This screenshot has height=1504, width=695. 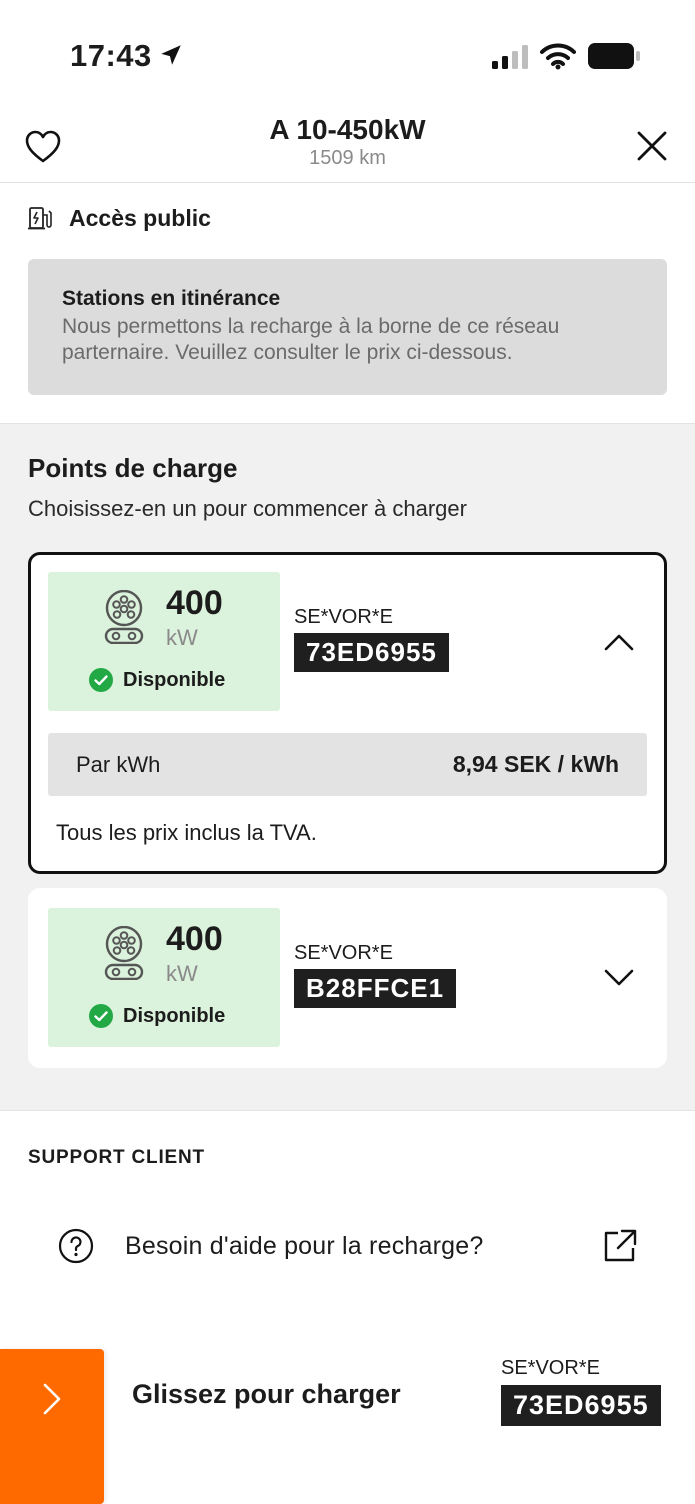 I want to click on access-label: Accès public, so click(x=140, y=217).